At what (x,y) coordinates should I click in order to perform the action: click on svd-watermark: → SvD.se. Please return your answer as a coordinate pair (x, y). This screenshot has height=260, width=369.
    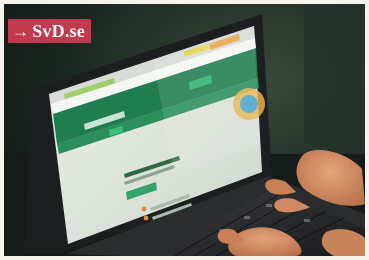
    Looking at the image, I should click on (49, 31).